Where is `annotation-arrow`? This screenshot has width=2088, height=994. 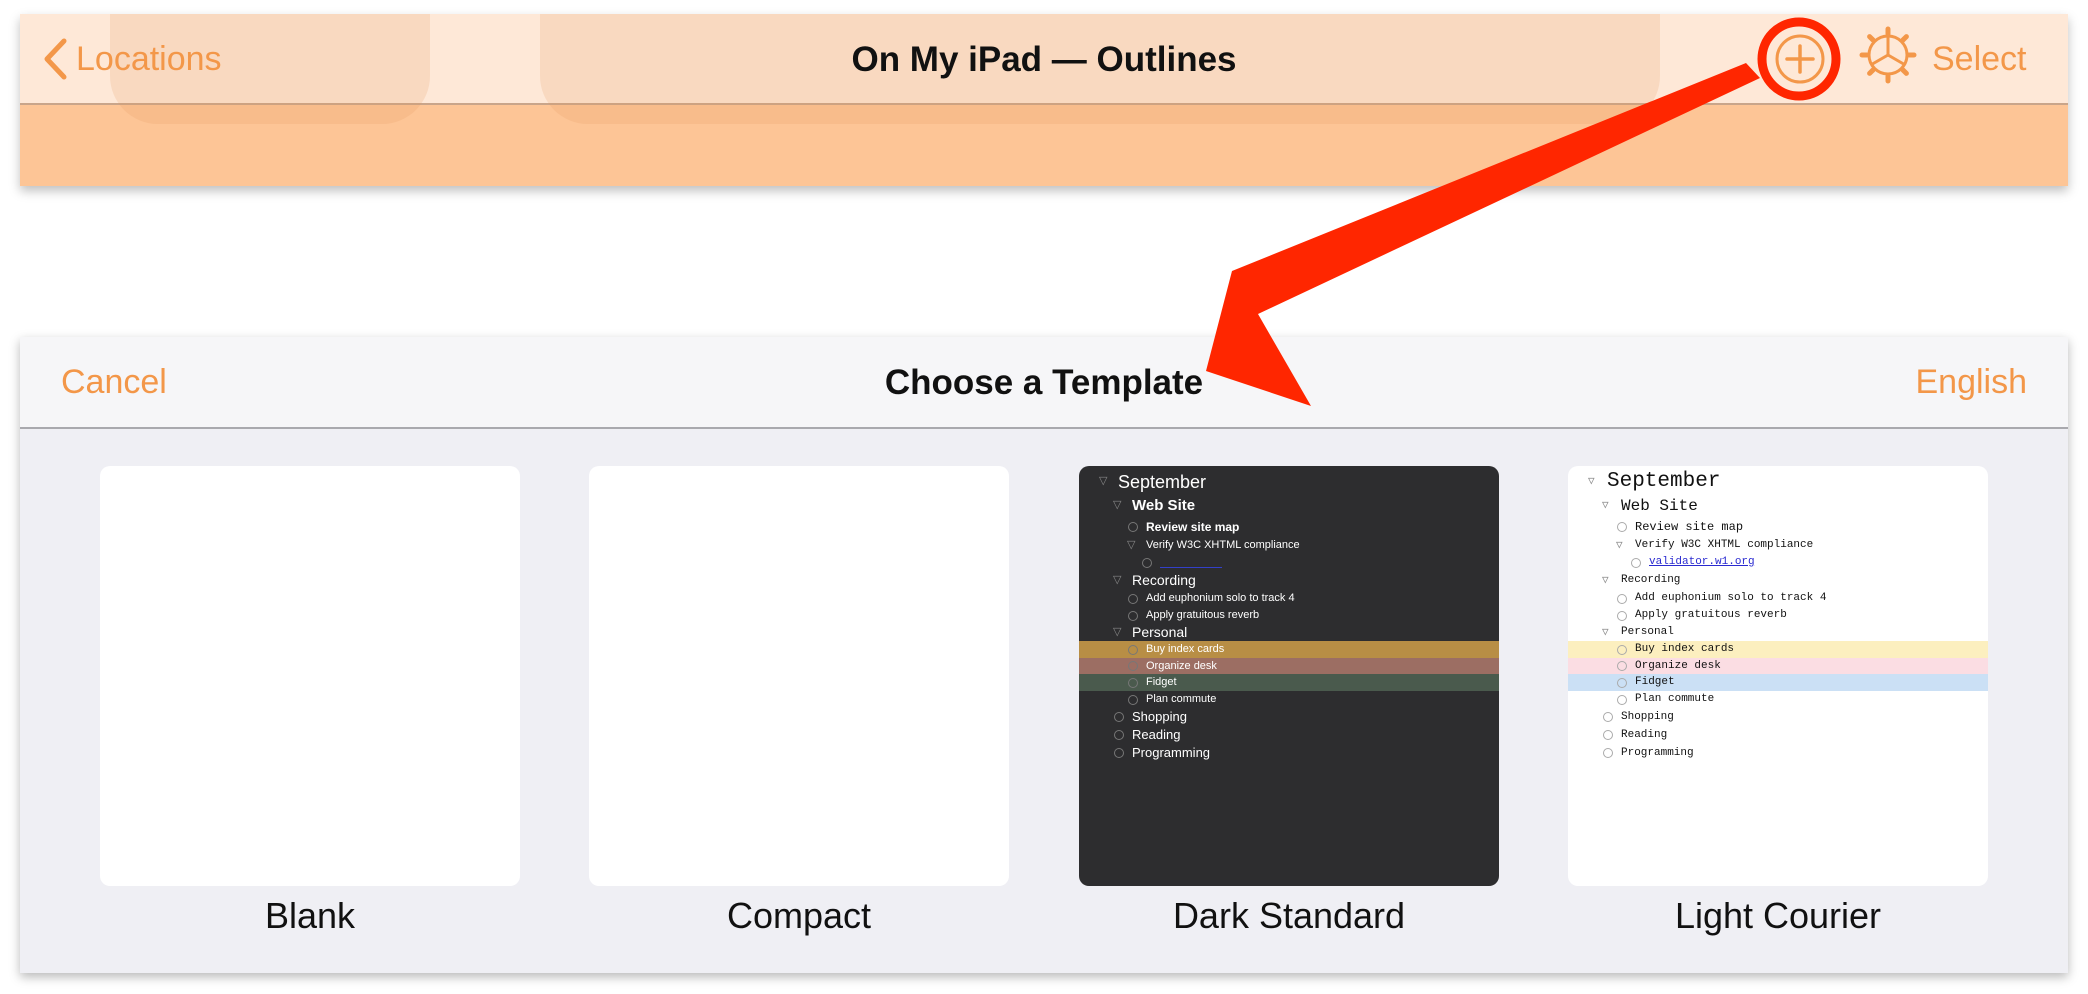 annotation-arrow is located at coordinates (1483, 234).